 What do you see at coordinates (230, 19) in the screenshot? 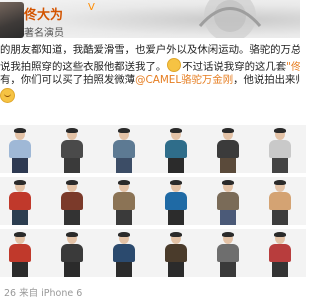
I see `header-background-image` at bounding box center [230, 19].